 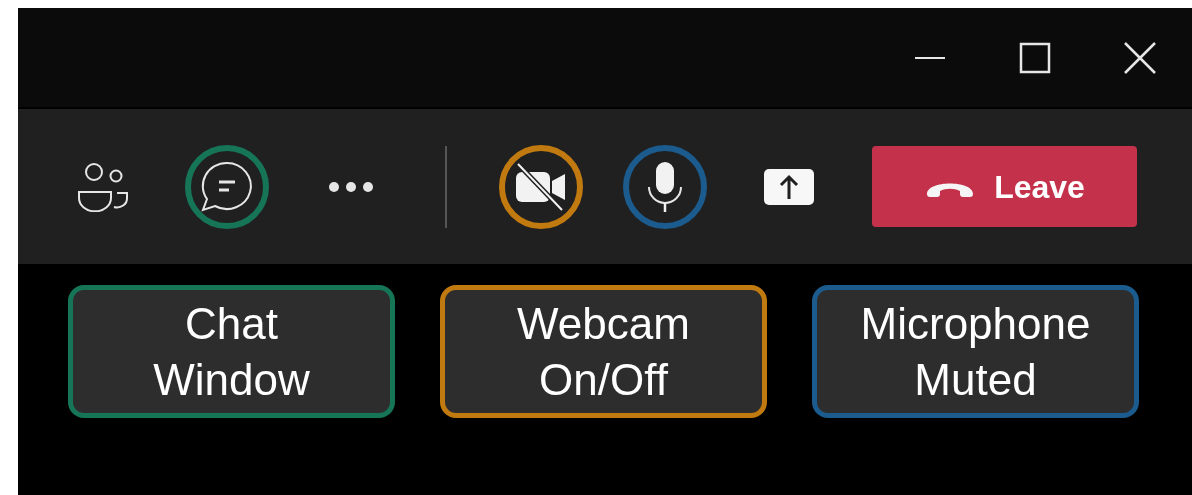 What do you see at coordinates (1140, 57) in the screenshot?
I see `close-icon` at bounding box center [1140, 57].